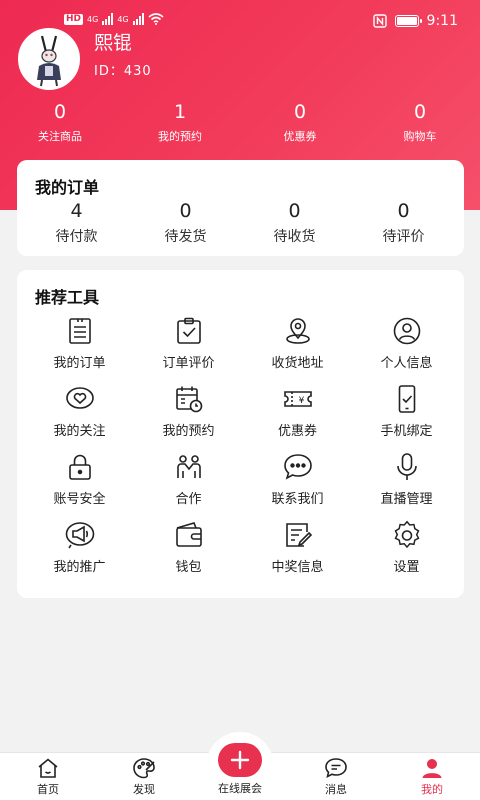 This screenshot has width=480, height=800. I want to click on order-count: 4, so click(76, 211).